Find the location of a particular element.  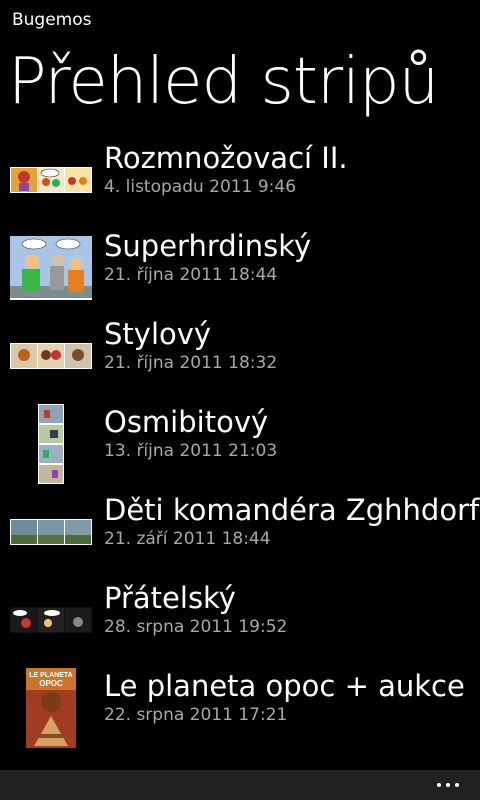

strip-date: 13. října 2011 21:03 is located at coordinates (191, 451).